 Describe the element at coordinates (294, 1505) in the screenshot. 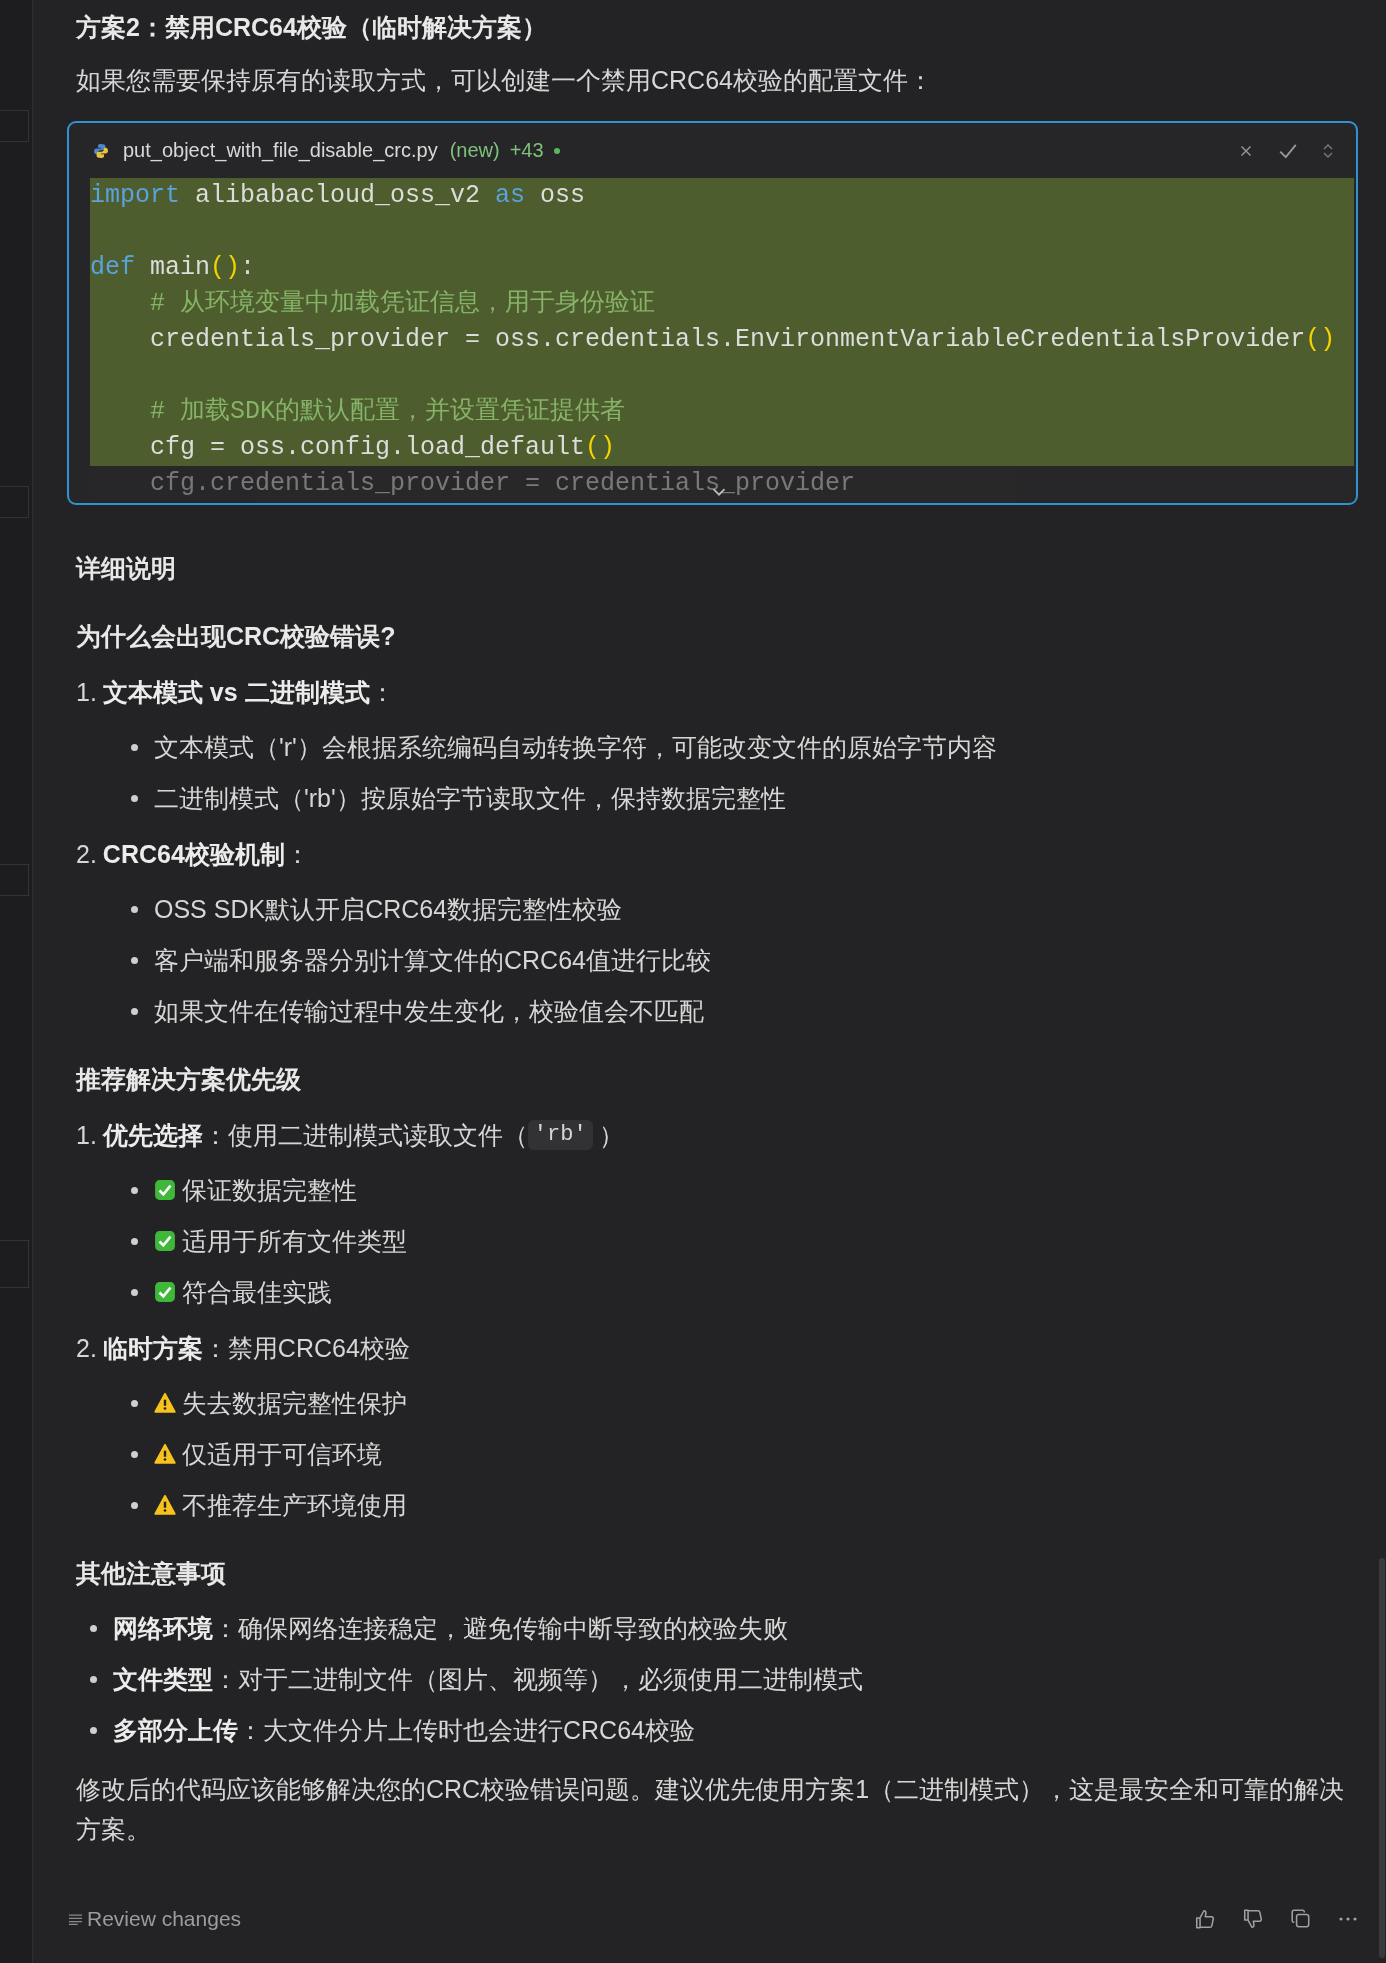

I see `list-item-text: 不推荐生产环境使用` at that location.